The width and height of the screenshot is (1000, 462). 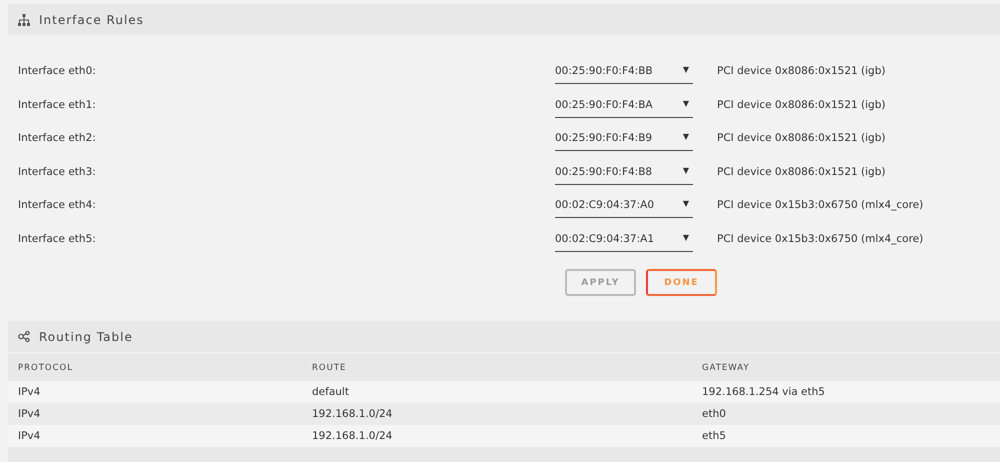 What do you see at coordinates (624, 139) in the screenshot?
I see `mac-select: 00:25:90:F0:F4:B9 ▼` at bounding box center [624, 139].